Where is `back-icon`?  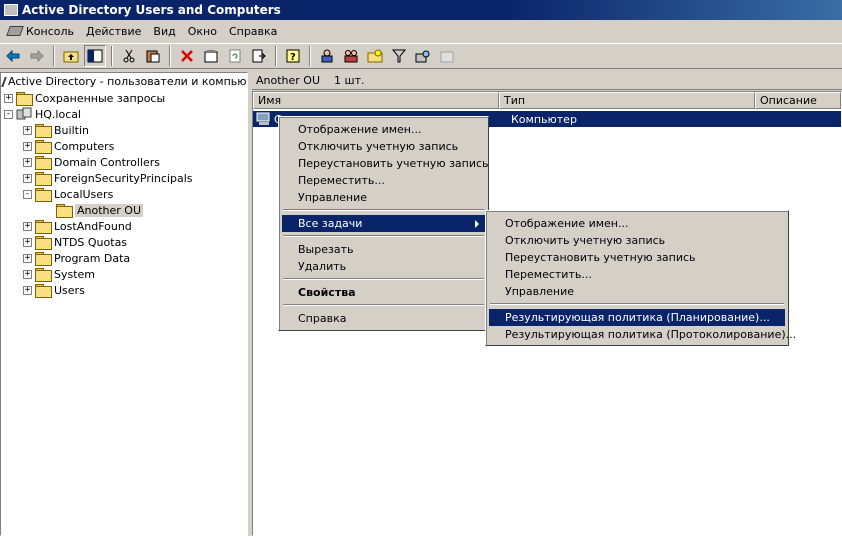 back-icon is located at coordinates (13, 56).